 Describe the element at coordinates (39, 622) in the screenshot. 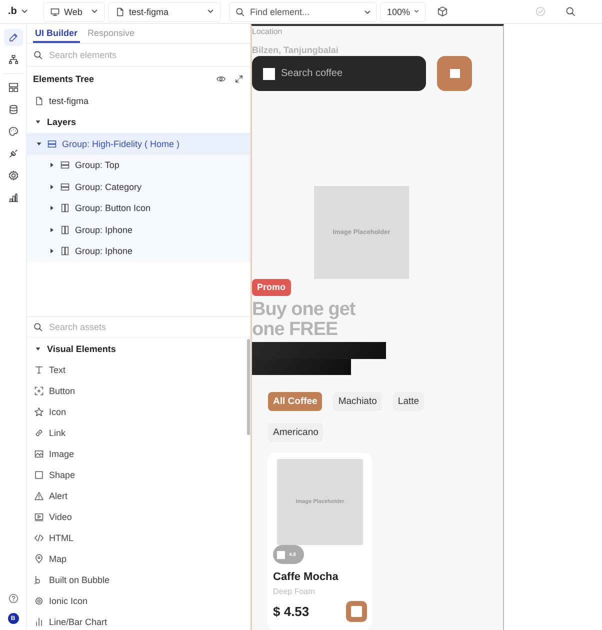

I see `chart-icon` at that location.